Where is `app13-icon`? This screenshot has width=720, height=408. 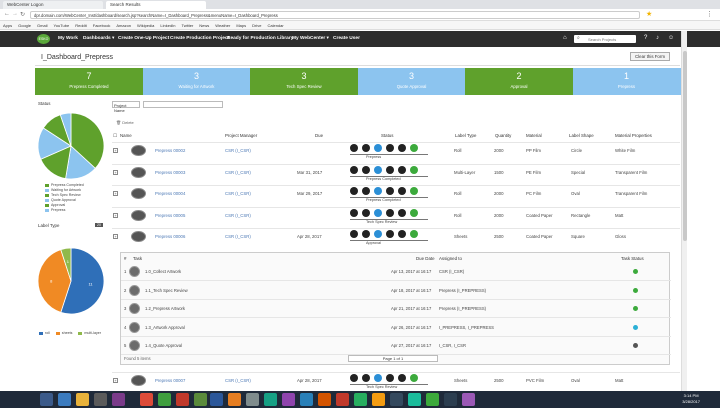 app13-icon is located at coordinates (432, 399).